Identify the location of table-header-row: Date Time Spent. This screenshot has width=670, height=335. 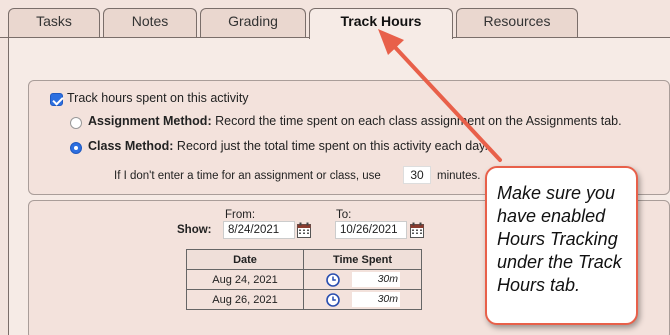
(304, 259).